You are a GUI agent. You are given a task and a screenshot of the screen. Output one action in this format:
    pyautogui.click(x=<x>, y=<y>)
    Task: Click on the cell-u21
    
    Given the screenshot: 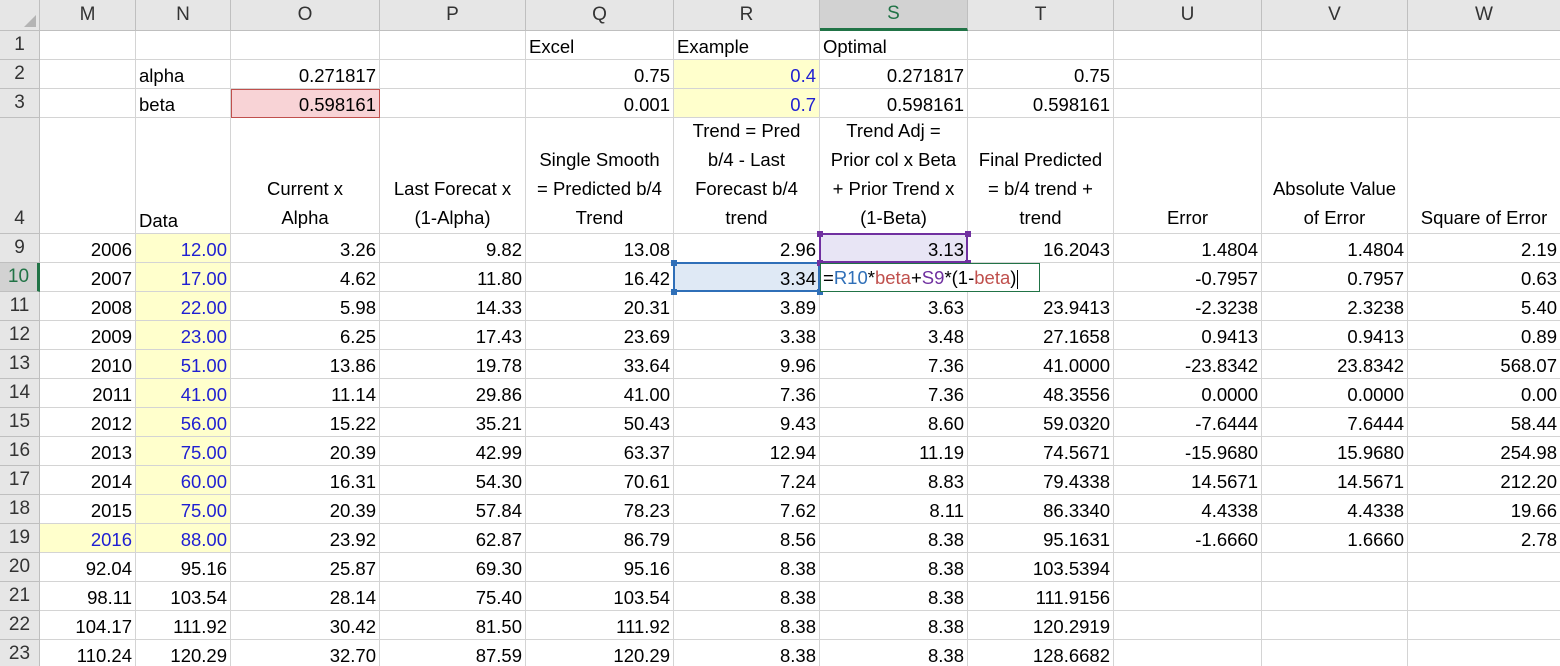 What is the action you would take?
    pyautogui.click(x=1188, y=596)
    